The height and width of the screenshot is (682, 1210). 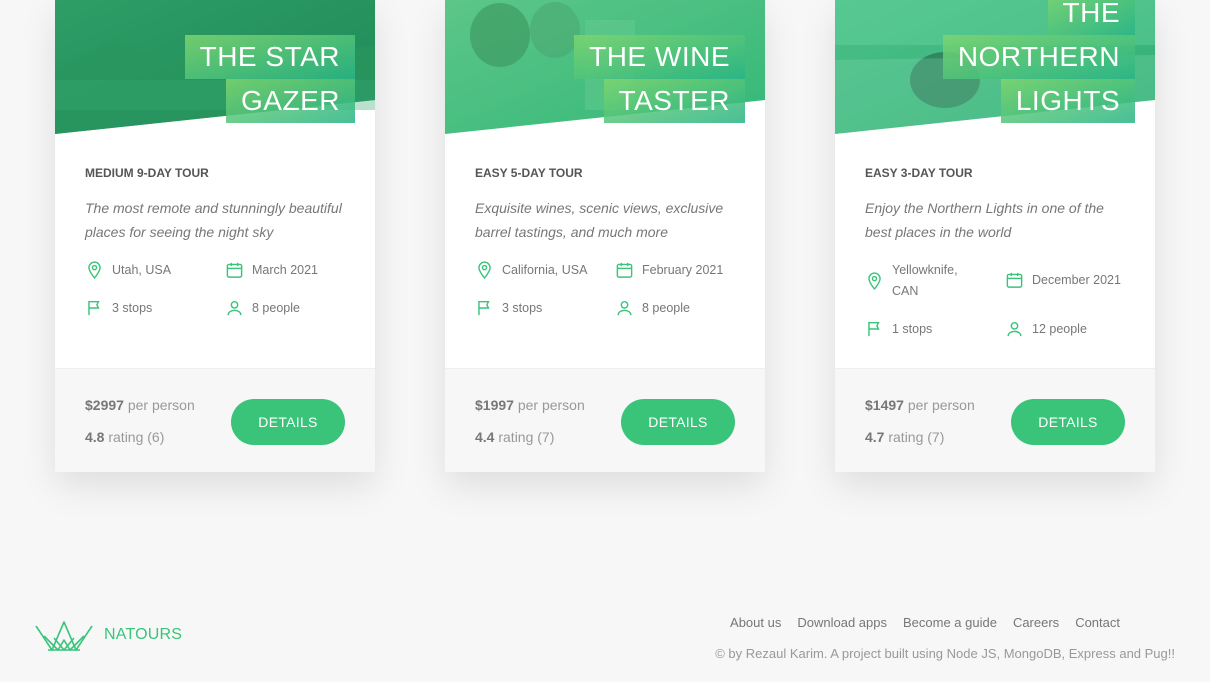 I want to click on tour-location-text: California, USA, so click(x=545, y=270).